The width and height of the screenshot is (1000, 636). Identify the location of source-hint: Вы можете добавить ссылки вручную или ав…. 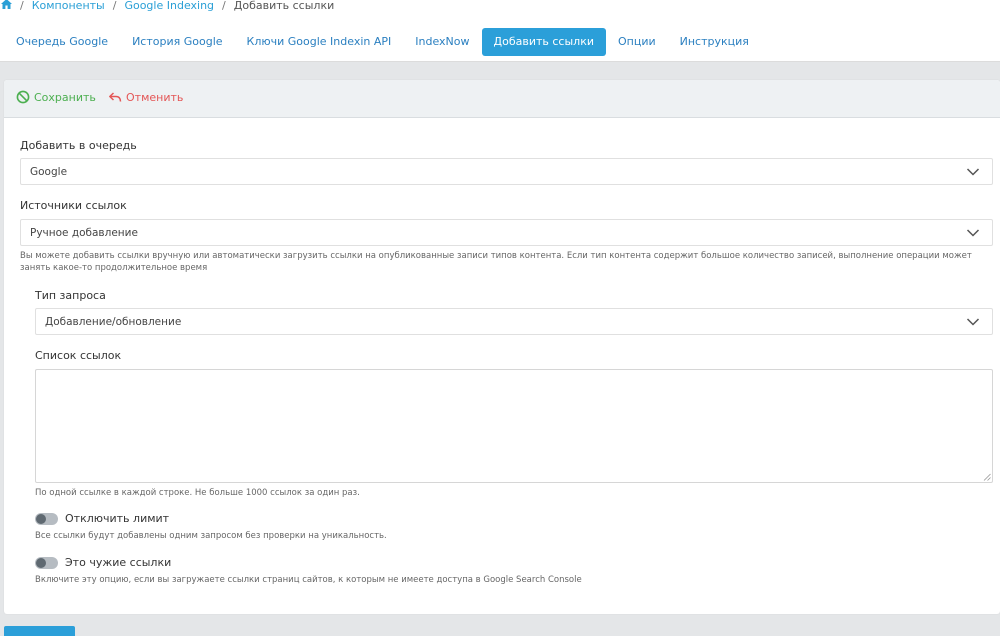
(496, 262).